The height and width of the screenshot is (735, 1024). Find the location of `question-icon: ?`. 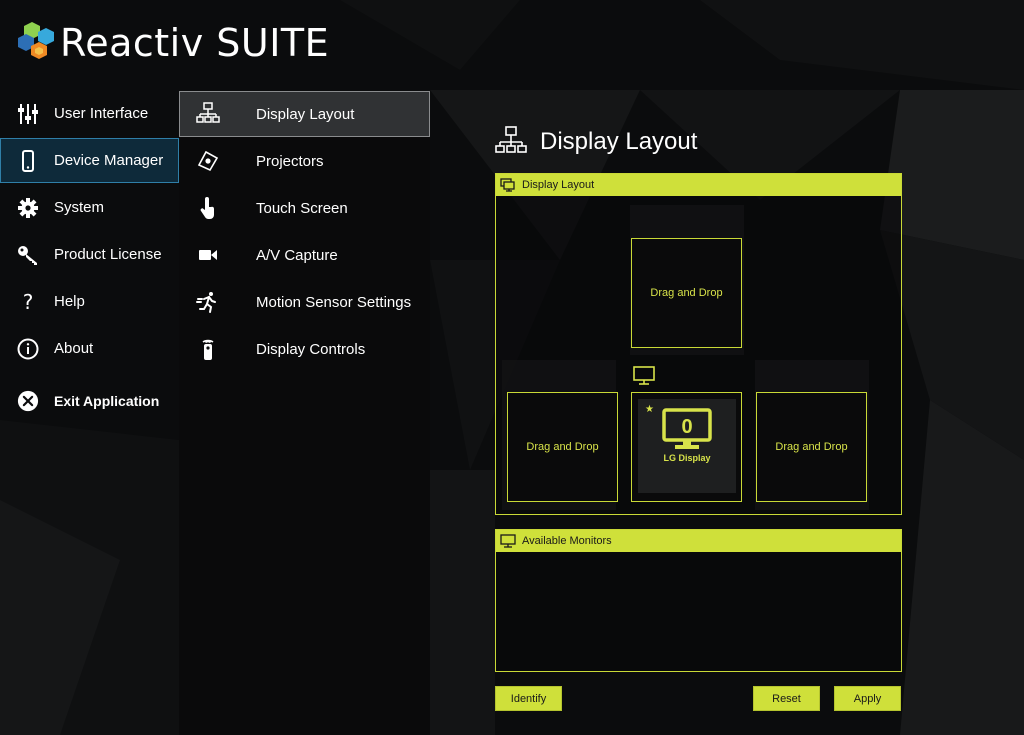

question-icon: ? is located at coordinates (28, 302).